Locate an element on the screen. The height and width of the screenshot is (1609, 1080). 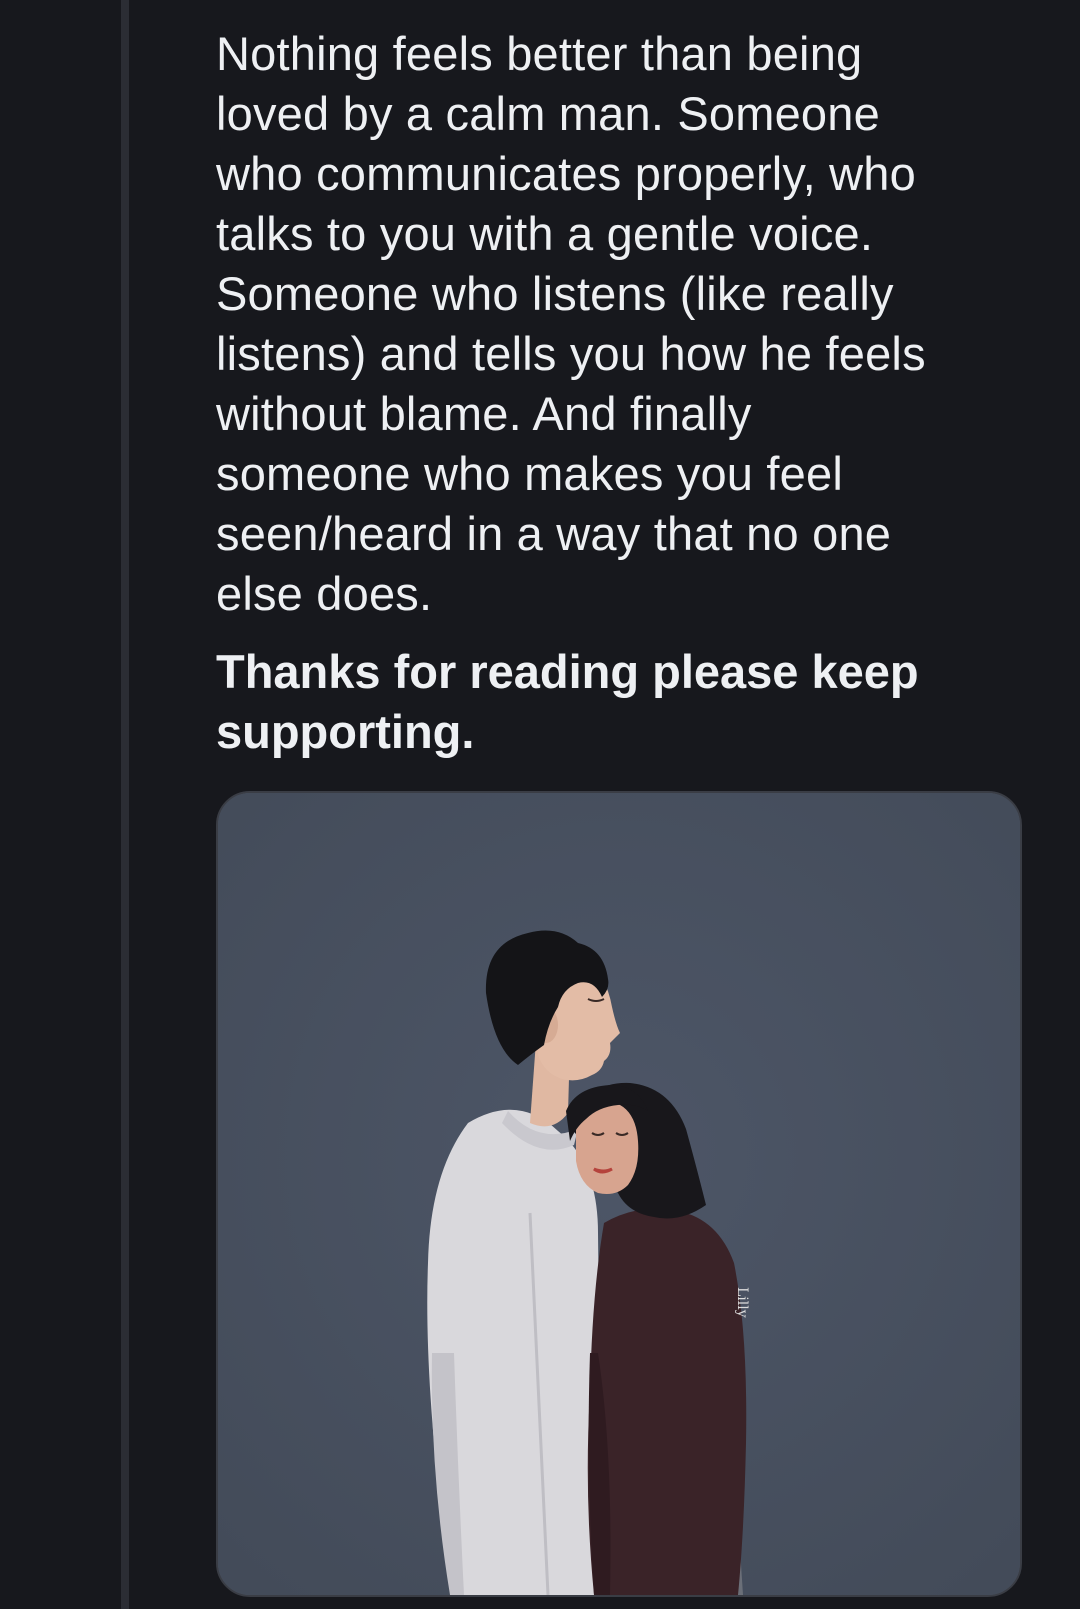
post-body-line: who communicates properly, who is located at coordinates (566, 173).